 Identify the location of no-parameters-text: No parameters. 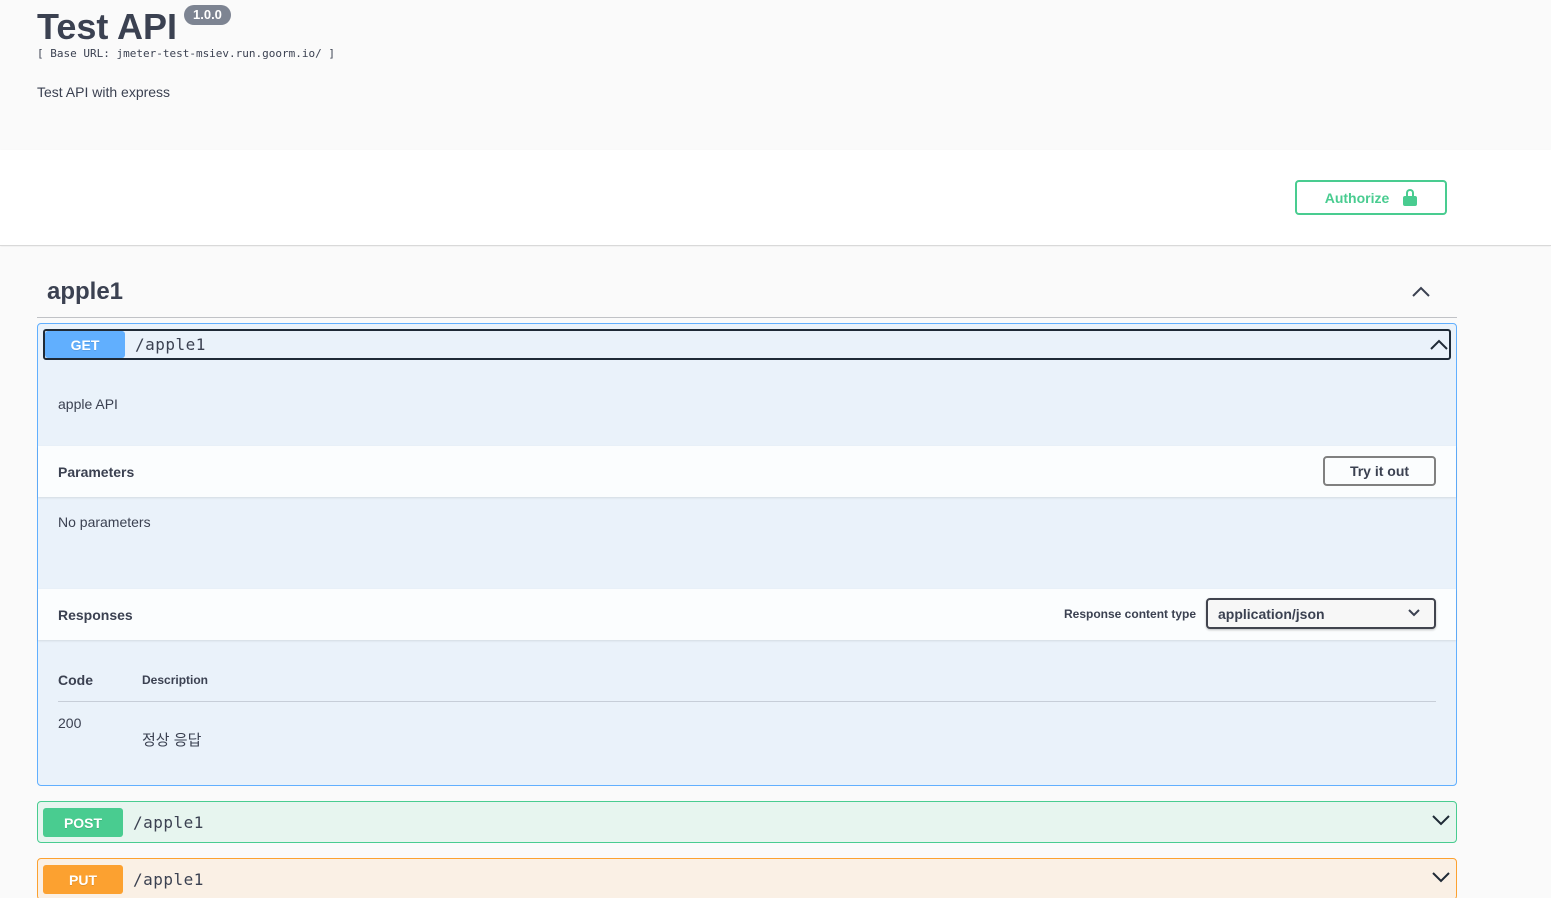
(104, 522).